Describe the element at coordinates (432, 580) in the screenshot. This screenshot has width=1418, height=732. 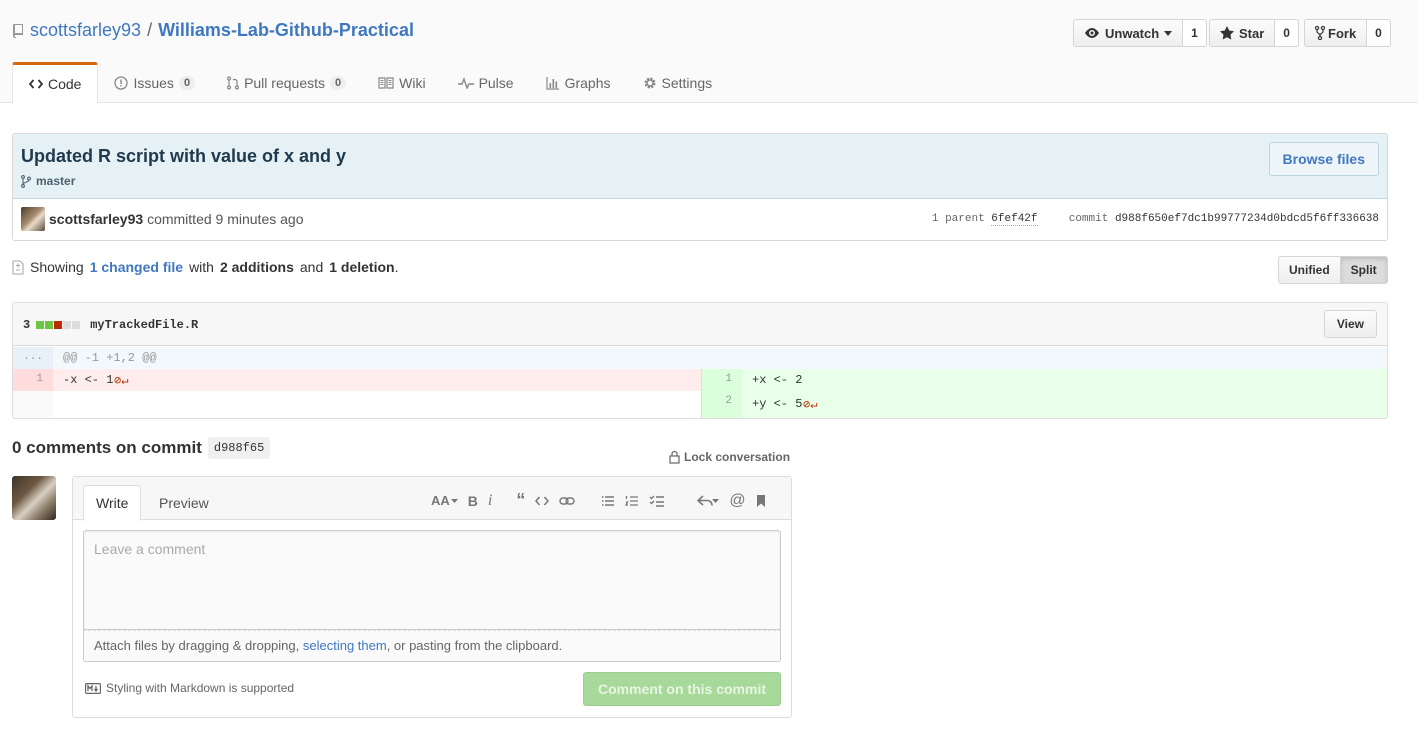
I see `comment-textarea: Leave a comment` at that location.